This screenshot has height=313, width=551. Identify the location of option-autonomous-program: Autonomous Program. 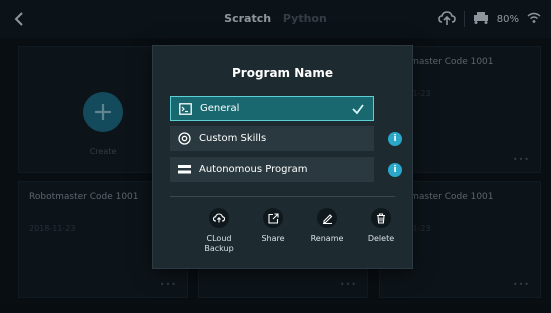
(272, 169).